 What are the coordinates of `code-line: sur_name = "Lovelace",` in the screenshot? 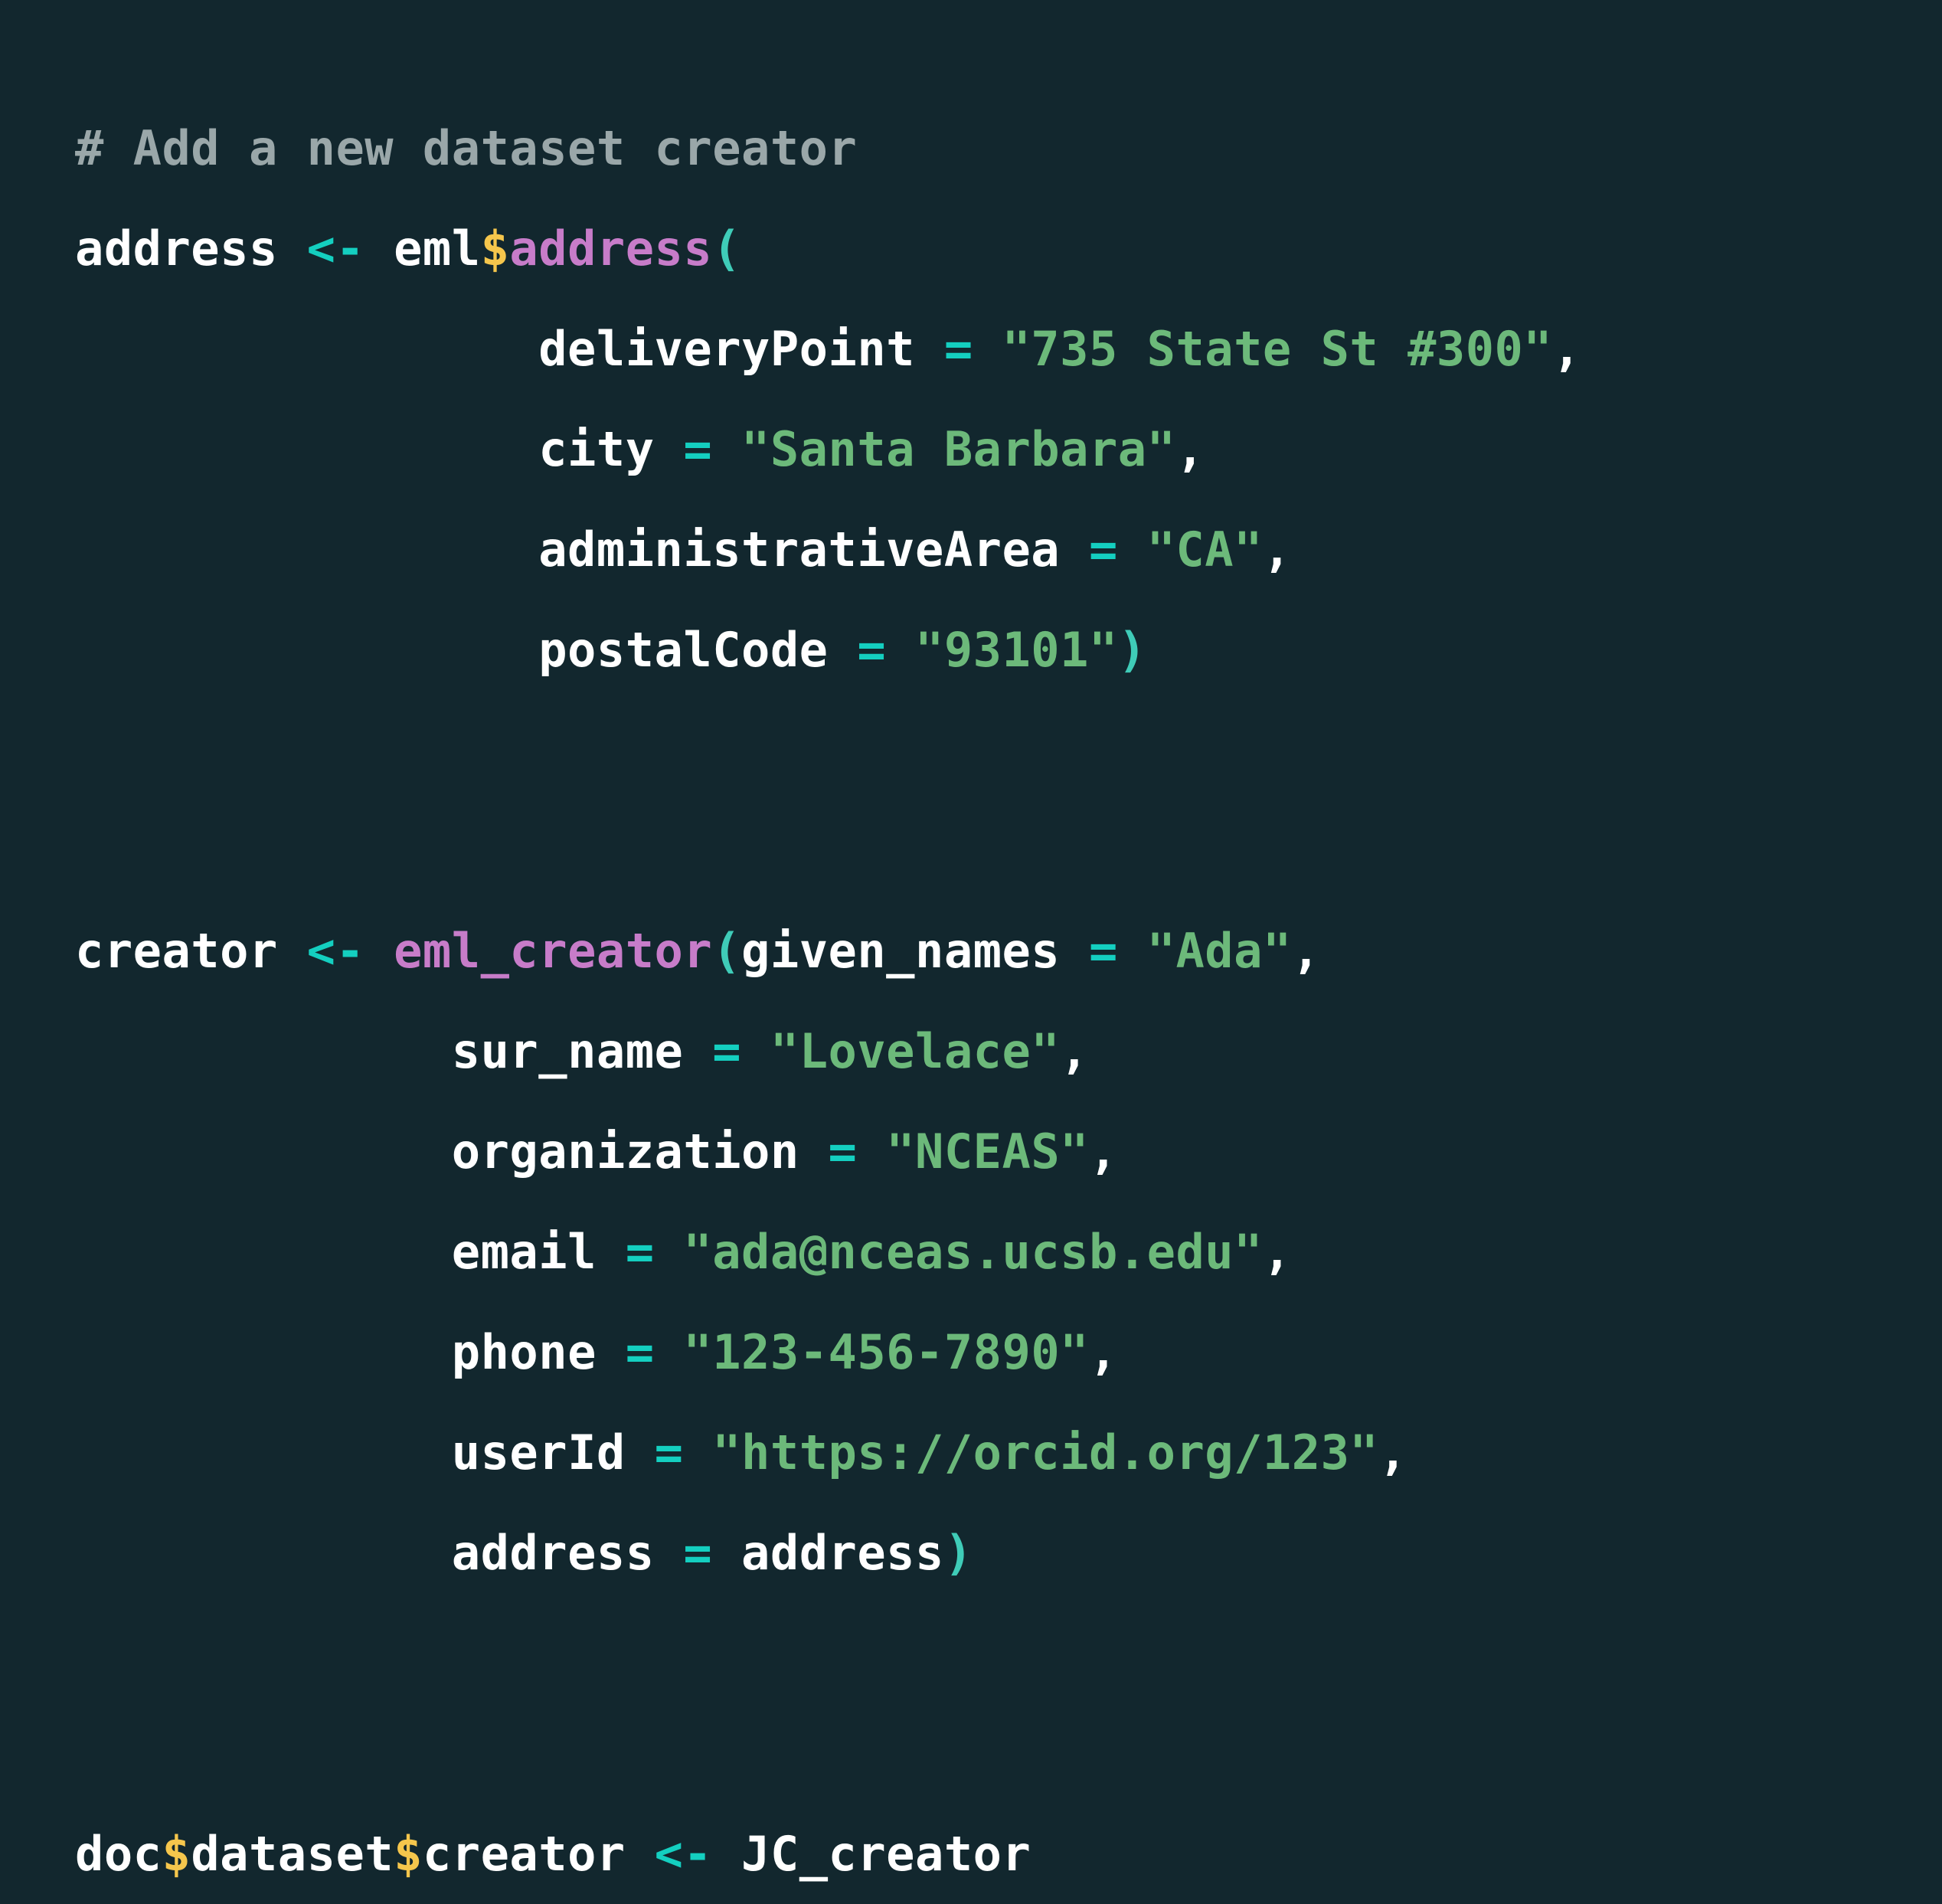 It's located at (1008, 1051).